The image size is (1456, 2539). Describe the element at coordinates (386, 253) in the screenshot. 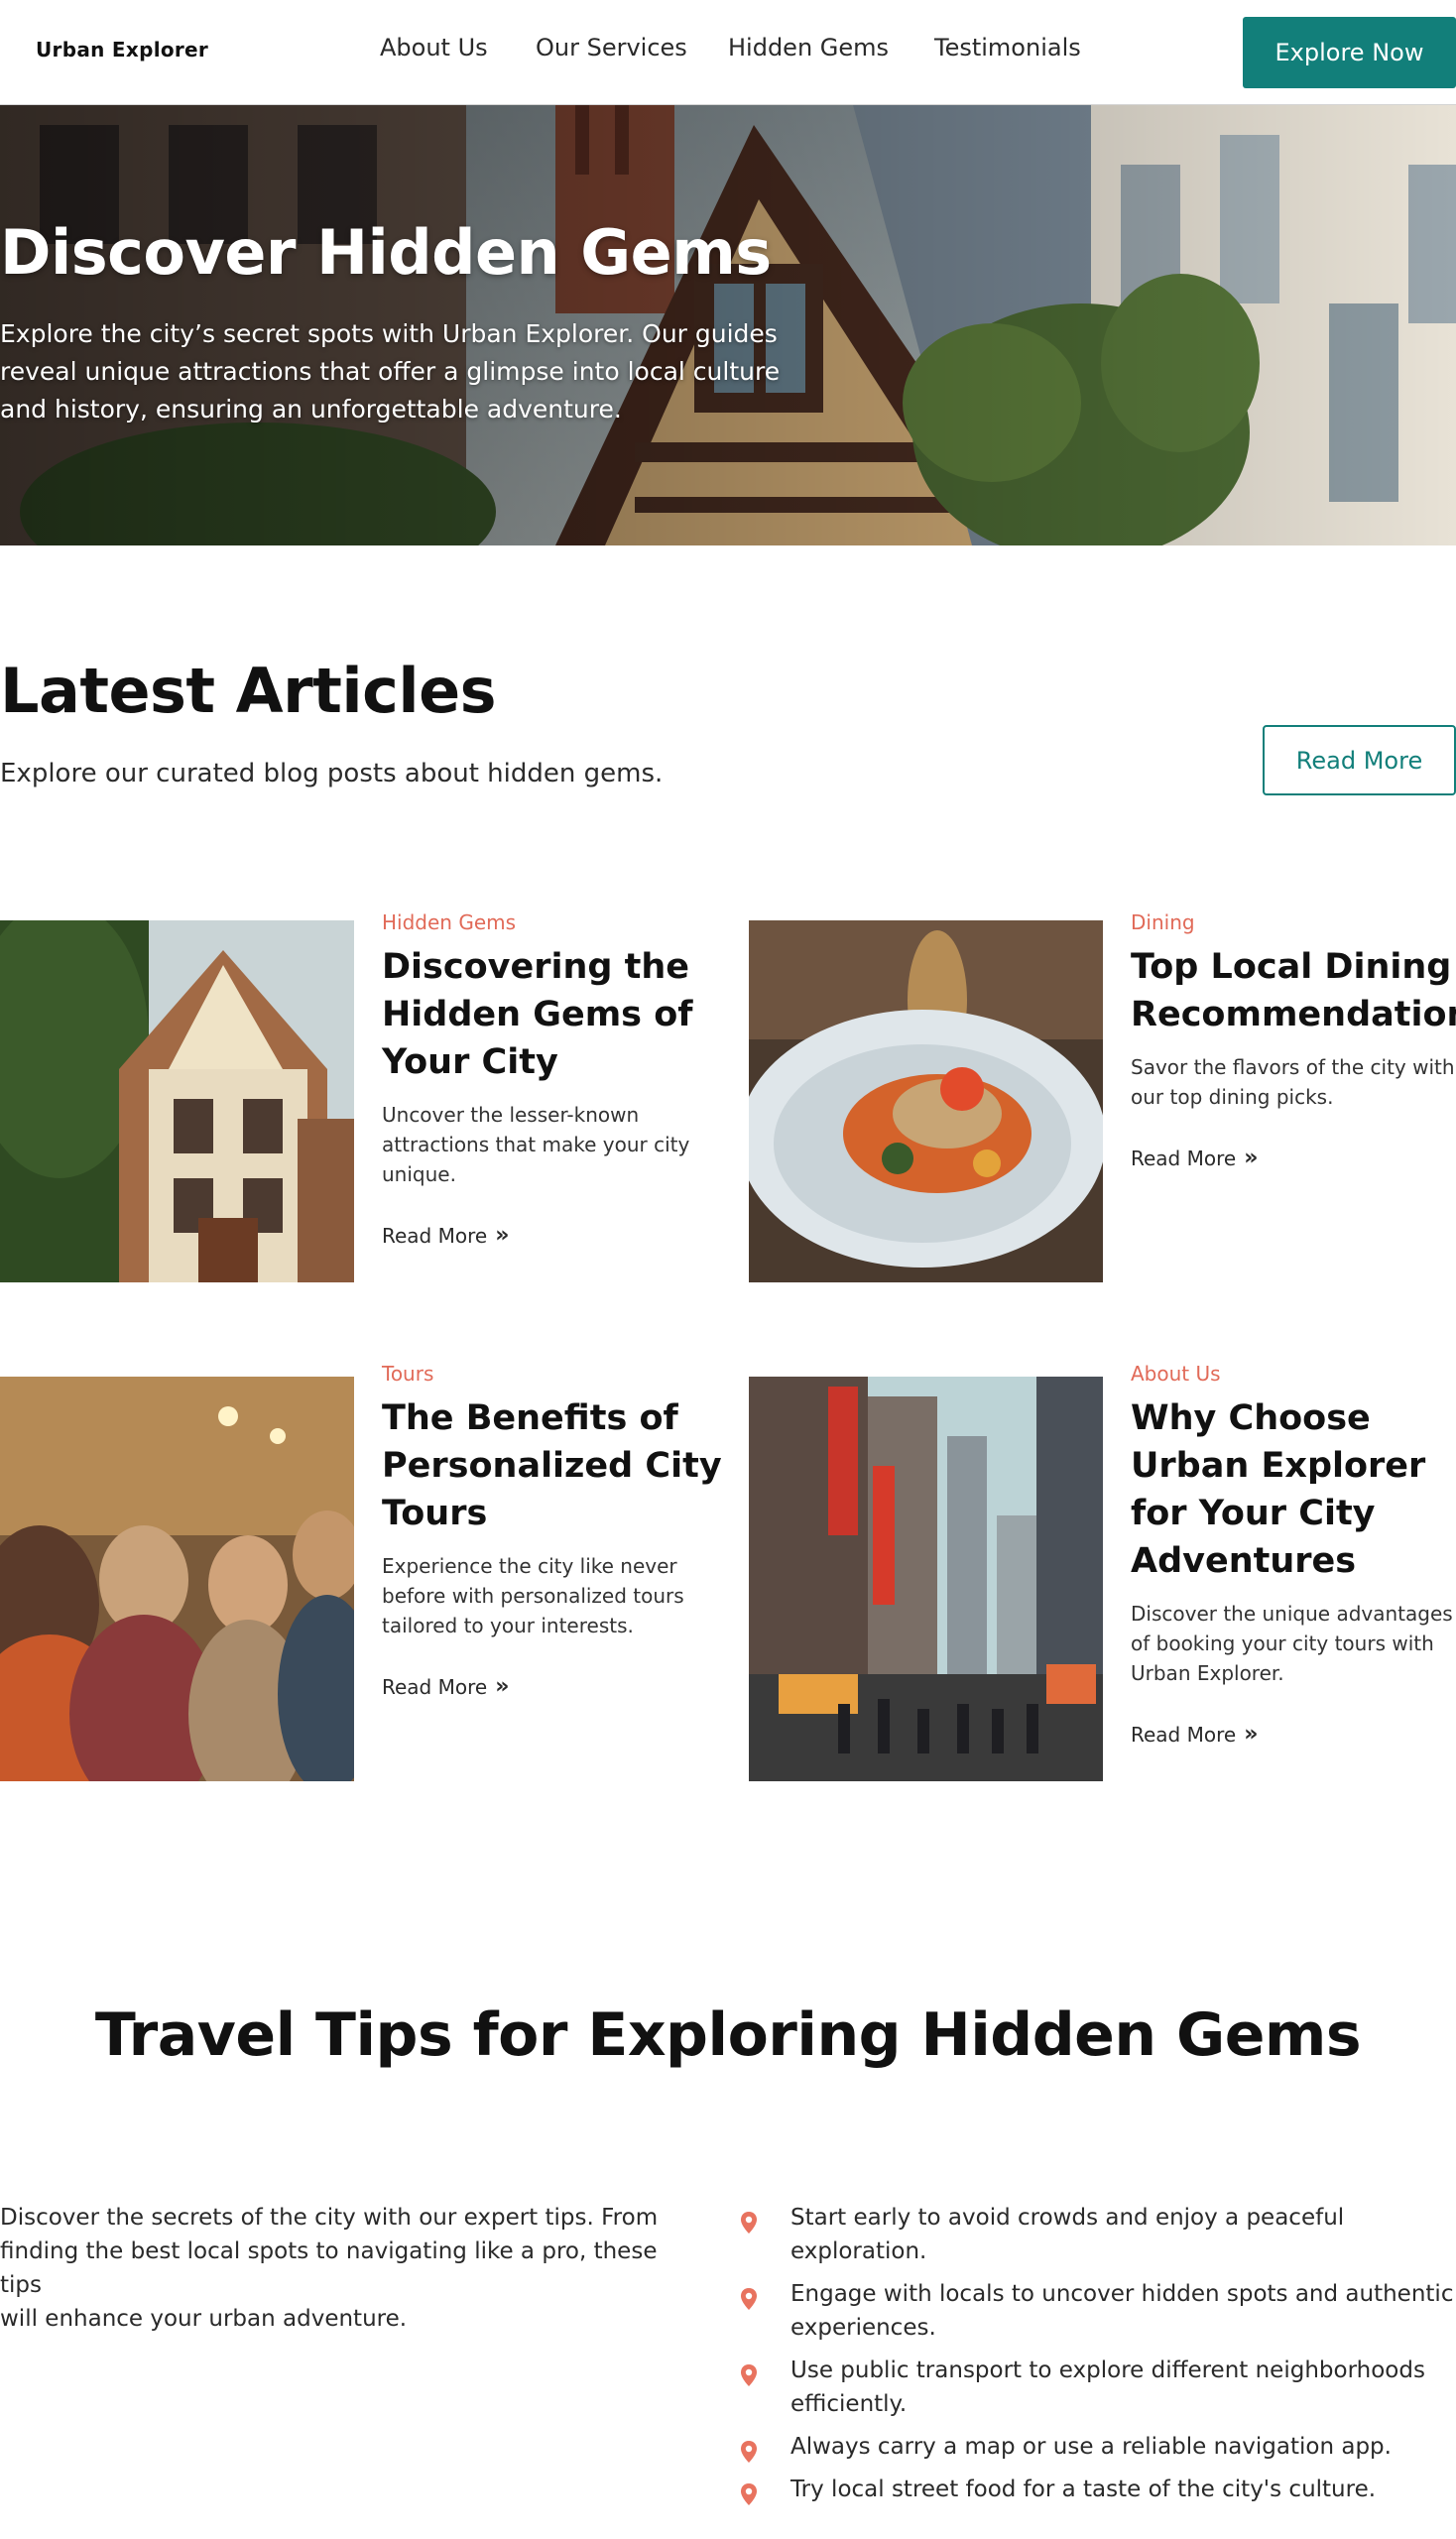

I see `hero-title: Discover Hidden Gems` at that location.